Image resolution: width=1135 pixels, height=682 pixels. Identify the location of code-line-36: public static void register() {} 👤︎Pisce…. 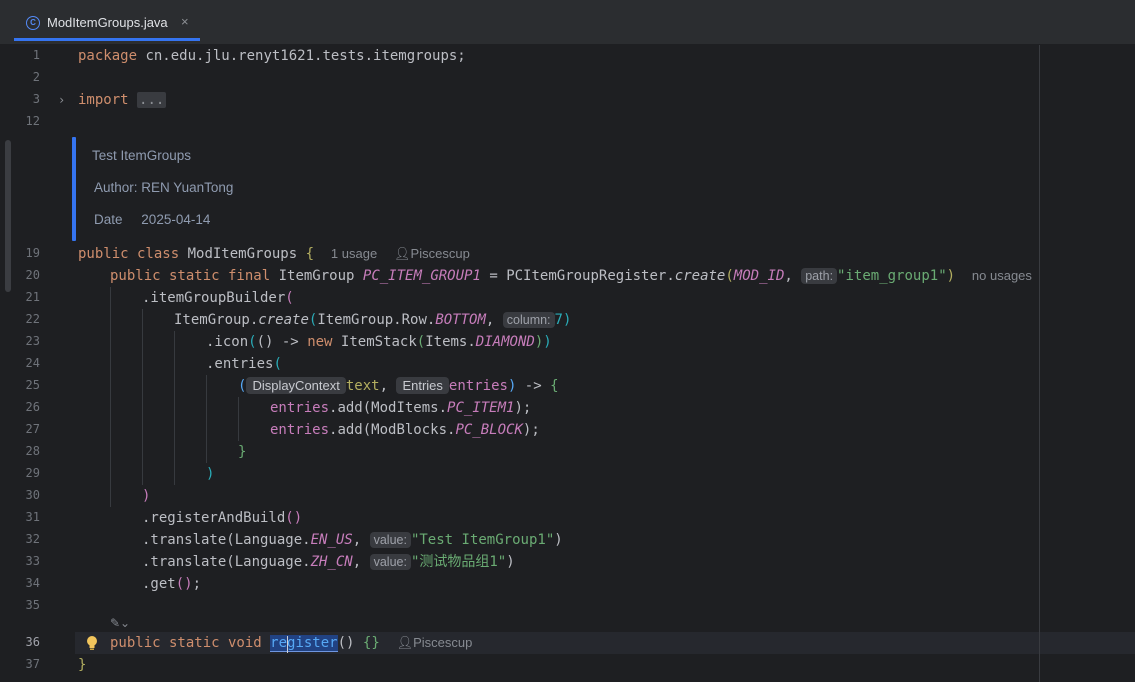
(291, 643).